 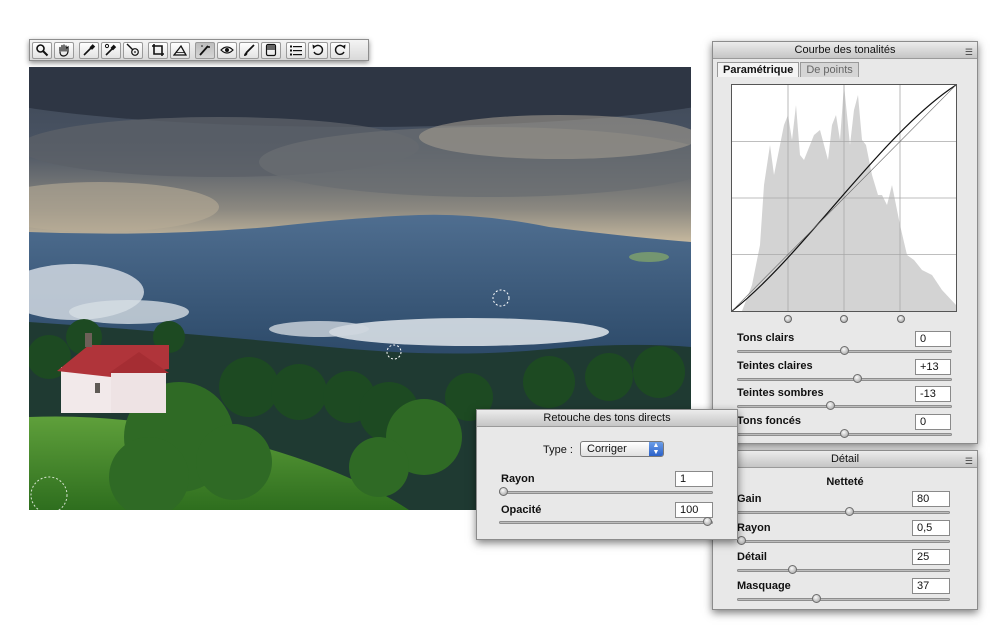 I want to click on type-select: Corriger ▲ ▼, so click(x=622, y=449).